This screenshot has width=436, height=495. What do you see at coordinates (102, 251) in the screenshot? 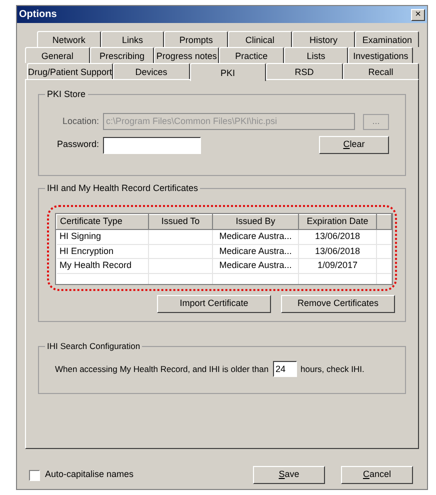
I see `table-cell: HI Encryption` at bounding box center [102, 251].